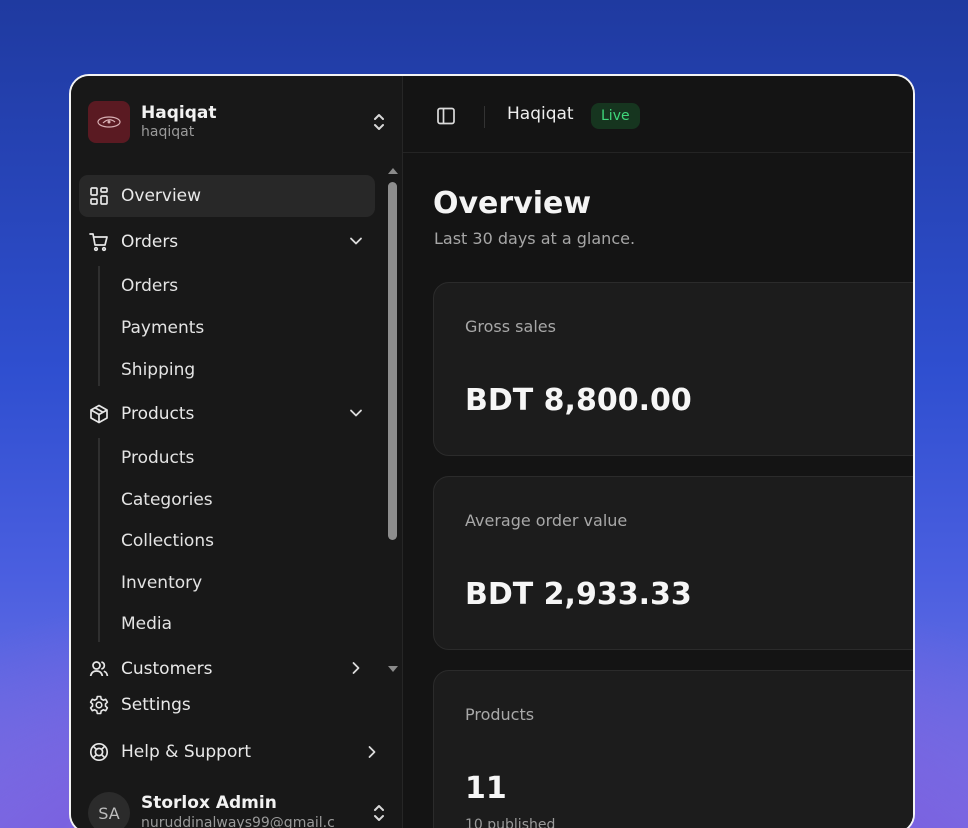 This screenshot has width=968, height=828. I want to click on scroll-thumb, so click(392, 361).